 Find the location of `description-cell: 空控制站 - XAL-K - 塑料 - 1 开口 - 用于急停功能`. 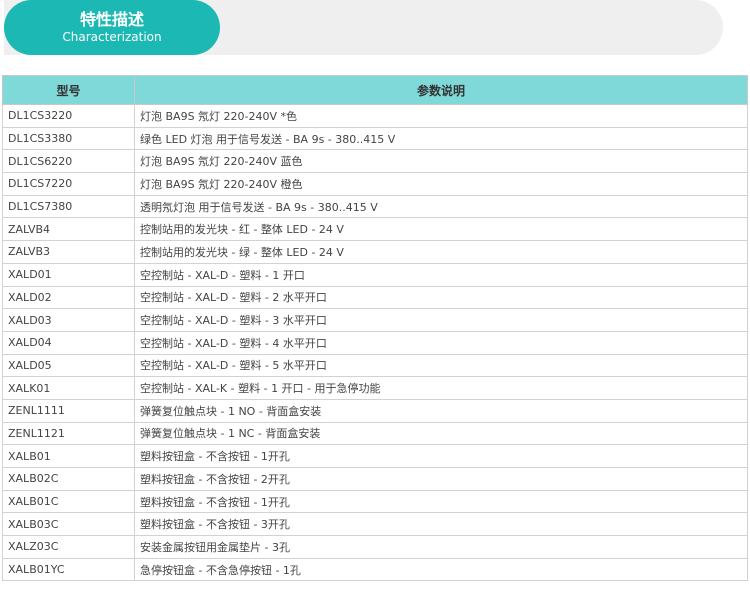

description-cell: 空控制站 - XAL-K - 塑料 - 1 开口 - 用于急停功能 is located at coordinates (441, 388).